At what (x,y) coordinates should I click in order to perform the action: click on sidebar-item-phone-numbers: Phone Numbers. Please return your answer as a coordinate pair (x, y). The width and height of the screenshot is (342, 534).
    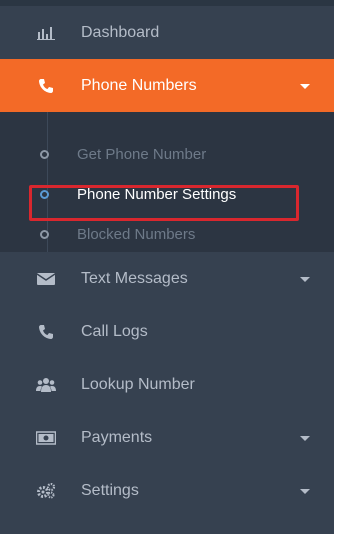
    Looking at the image, I should click on (167, 85).